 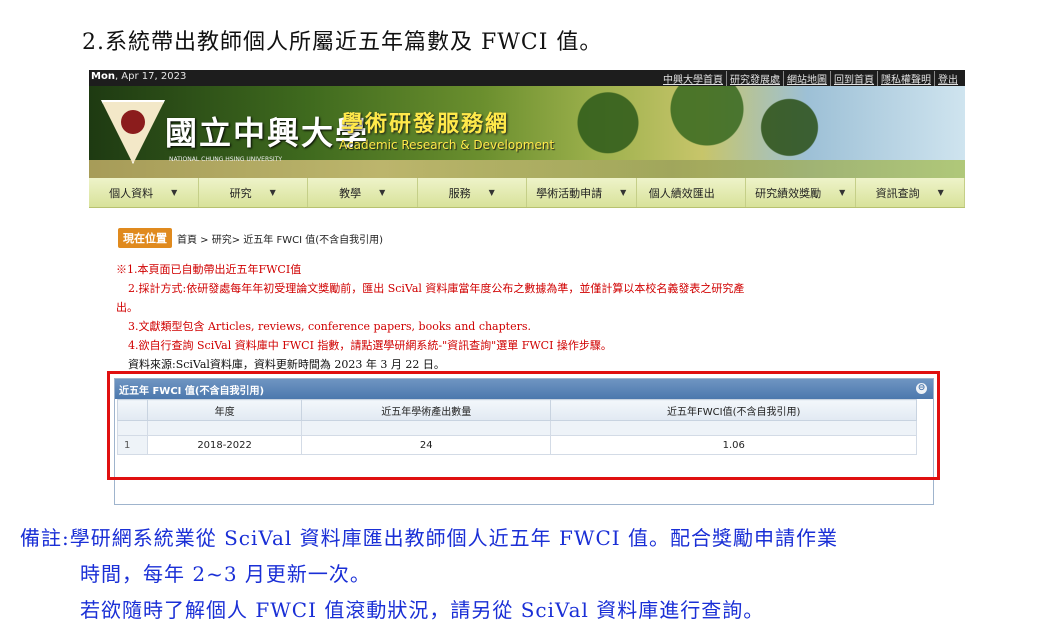 What do you see at coordinates (472, 192) in the screenshot?
I see `menu-service: 服務 ▼` at bounding box center [472, 192].